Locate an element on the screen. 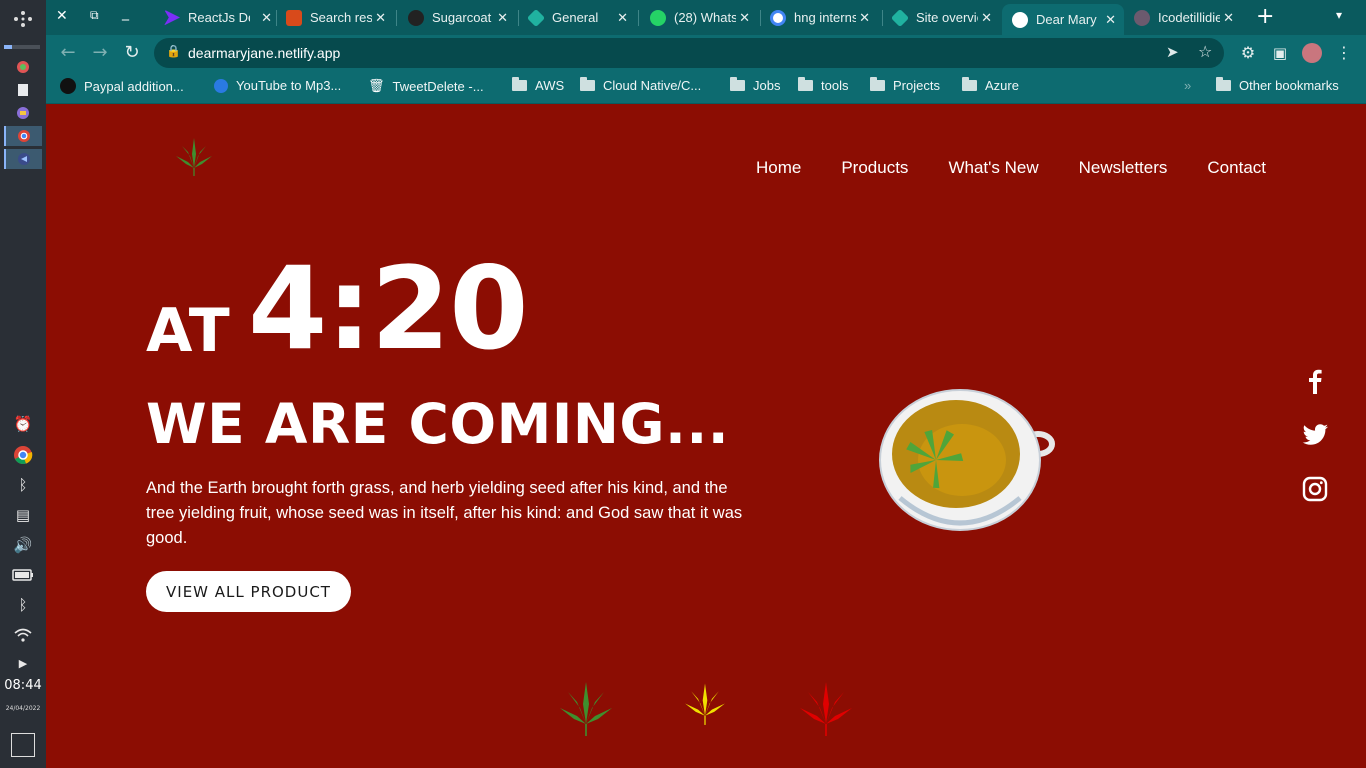 This screenshot has height=768, width=1366. info-icon is located at coordinates (221, 85).